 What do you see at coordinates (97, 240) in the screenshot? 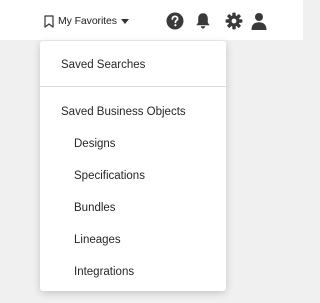
I see `menu-item-lineages: Lineages` at bounding box center [97, 240].